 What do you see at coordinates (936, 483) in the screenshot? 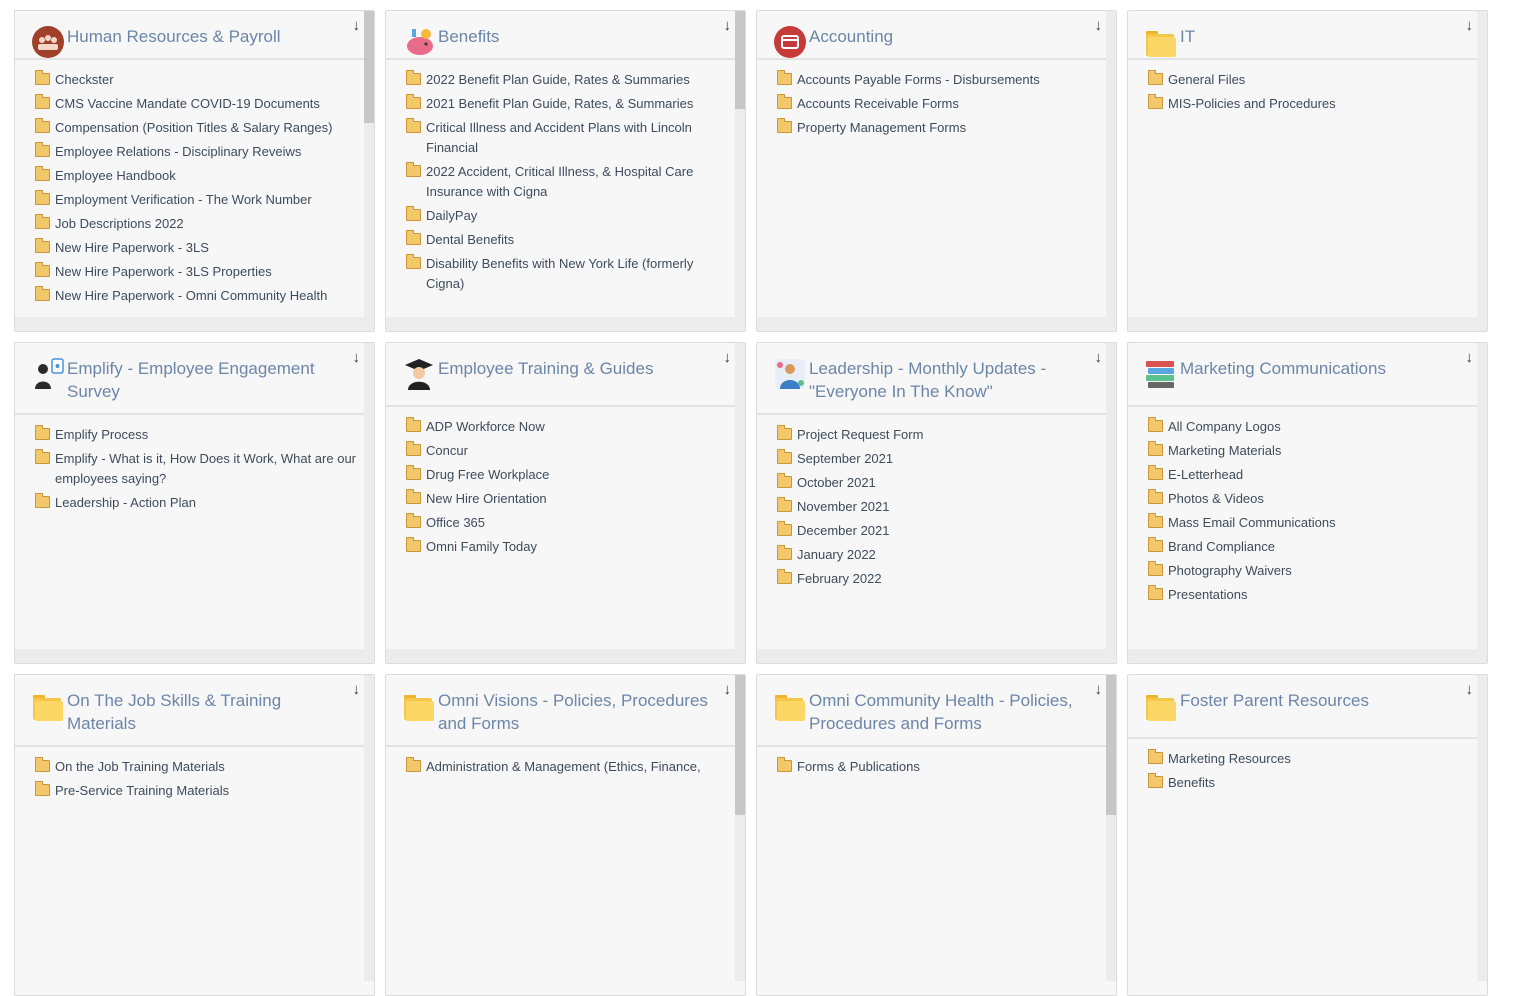
I see `list-item: October 2021` at bounding box center [936, 483].